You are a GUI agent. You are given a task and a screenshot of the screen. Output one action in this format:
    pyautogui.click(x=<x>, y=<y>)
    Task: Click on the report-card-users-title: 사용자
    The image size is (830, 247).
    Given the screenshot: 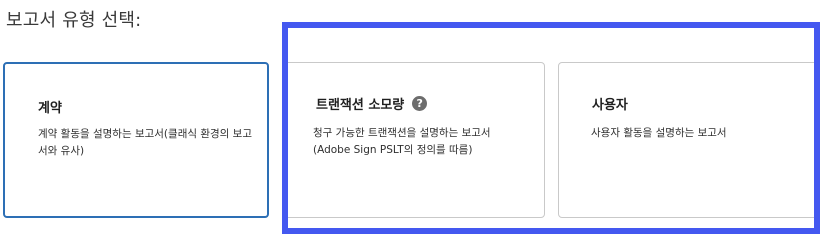 What is the action you would take?
    pyautogui.click(x=610, y=103)
    